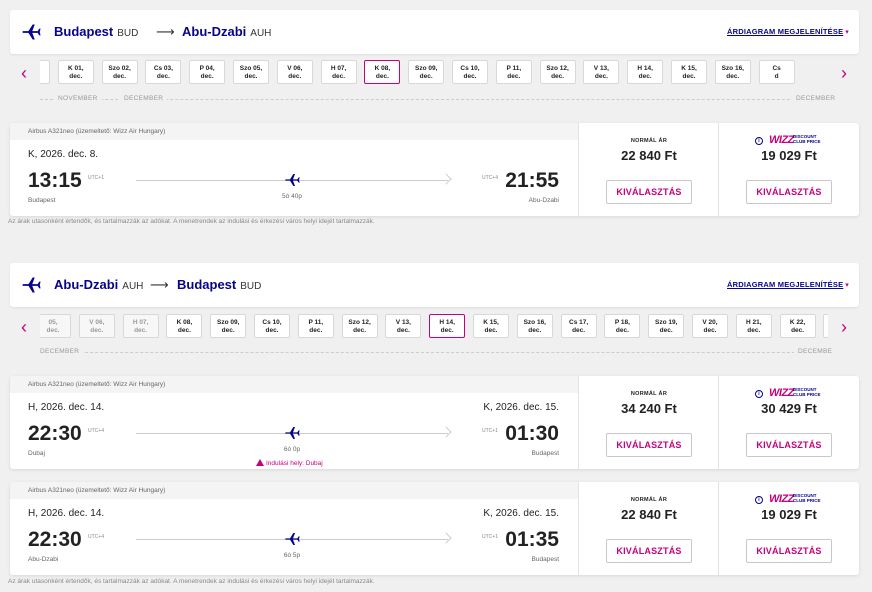 The height and width of the screenshot is (592, 872). What do you see at coordinates (55, 433) in the screenshot?
I see `departure-time: 22:30` at bounding box center [55, 433].